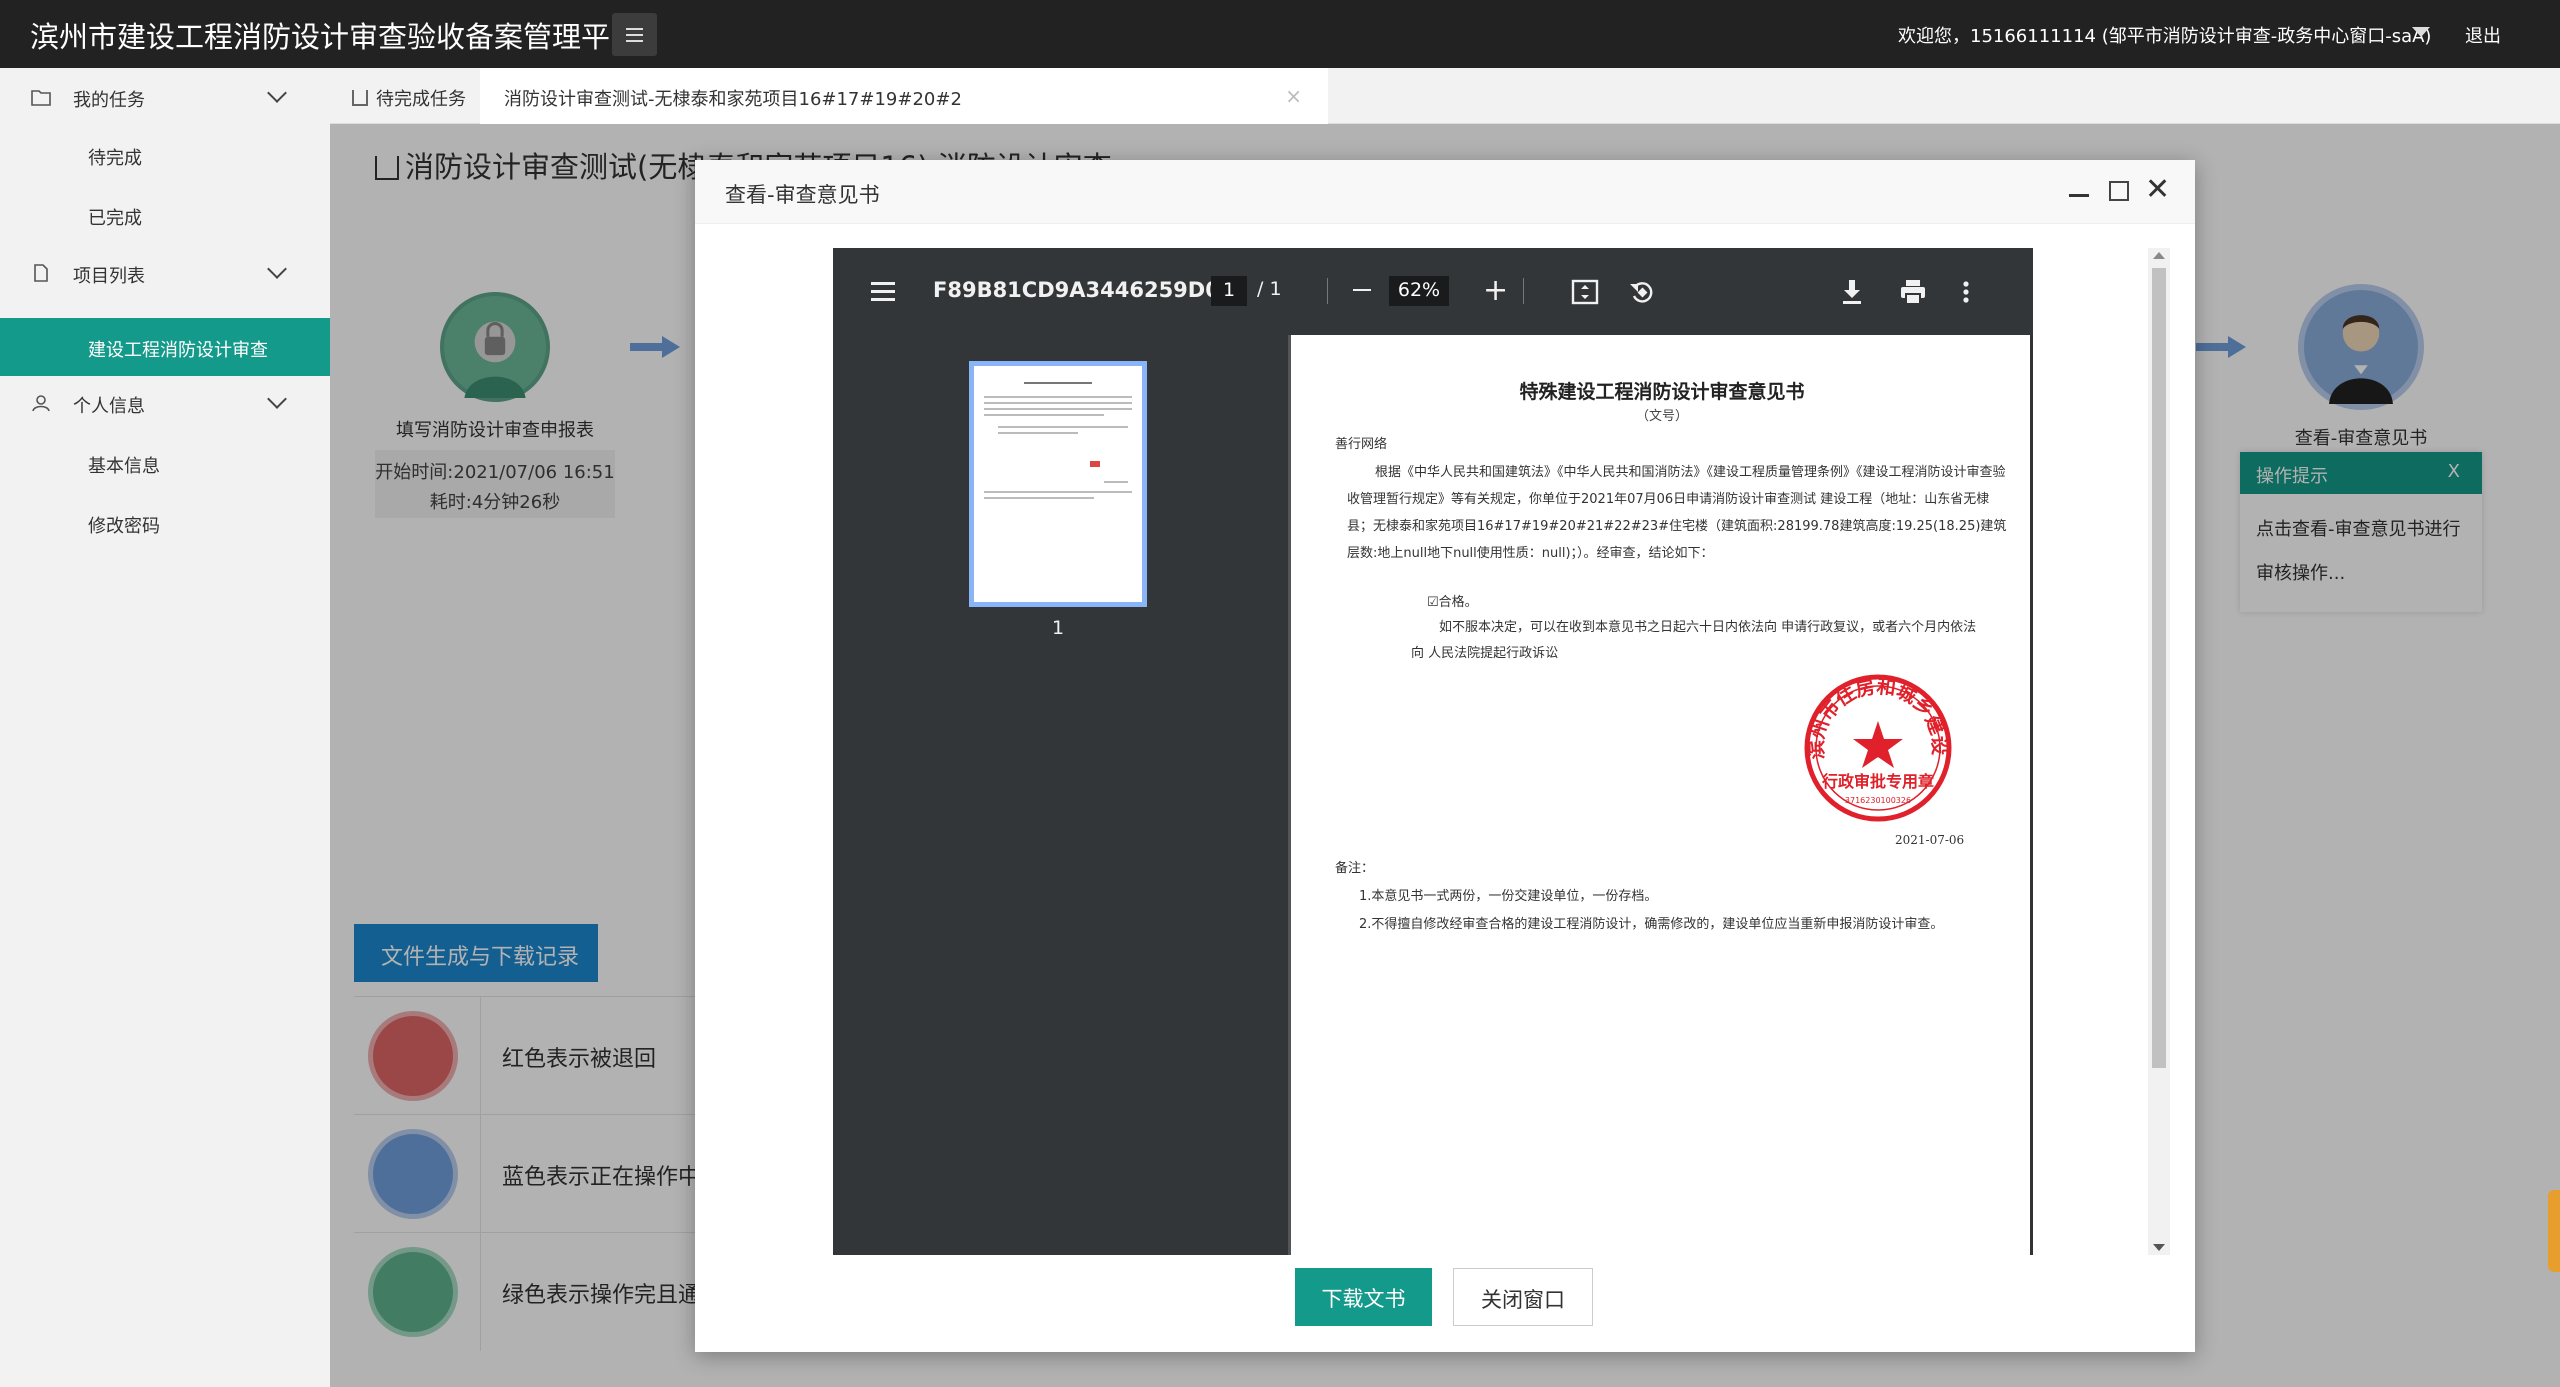 The height and width of the screenshot is (1387, 2560). I want to click on sidebar-group-label: 个人信息, so click(109, 406).